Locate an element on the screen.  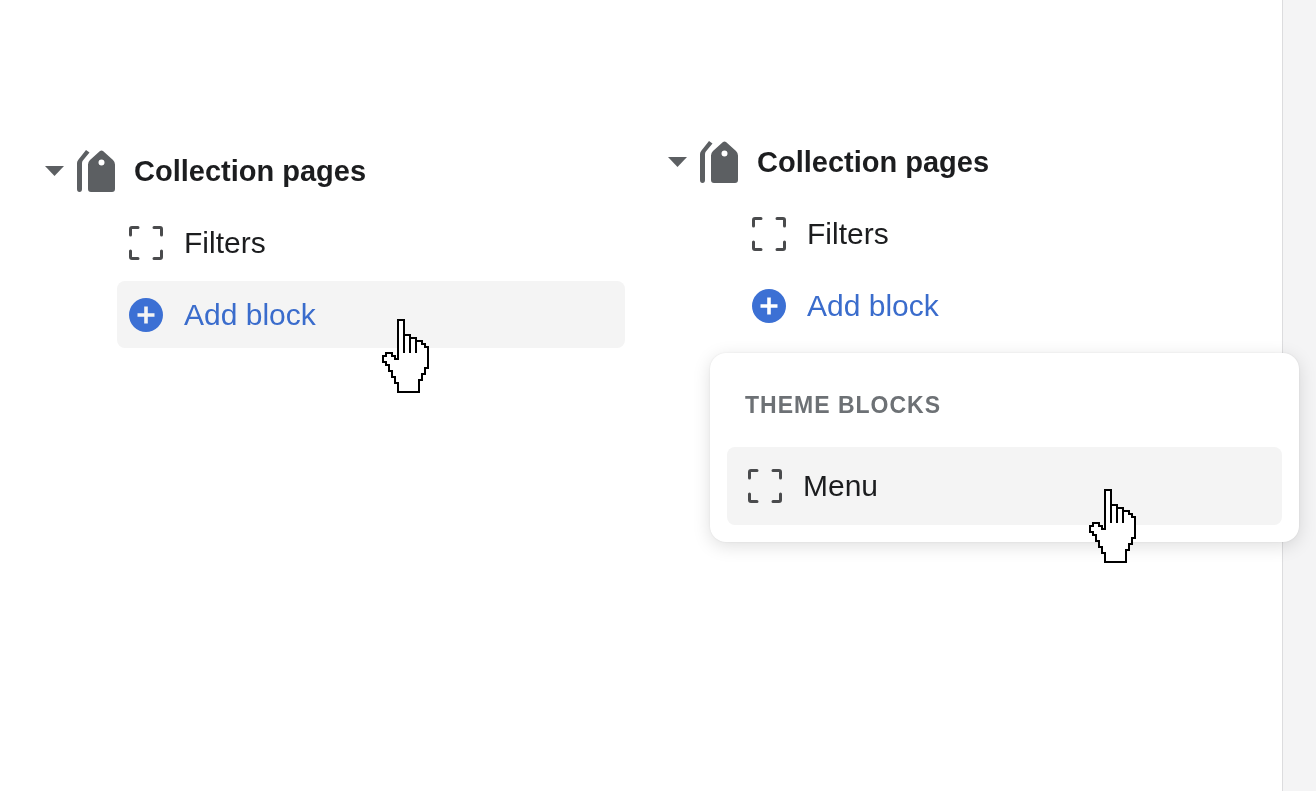
popover-heading: THEME BLOCKS is located at coordinates (843, 405).